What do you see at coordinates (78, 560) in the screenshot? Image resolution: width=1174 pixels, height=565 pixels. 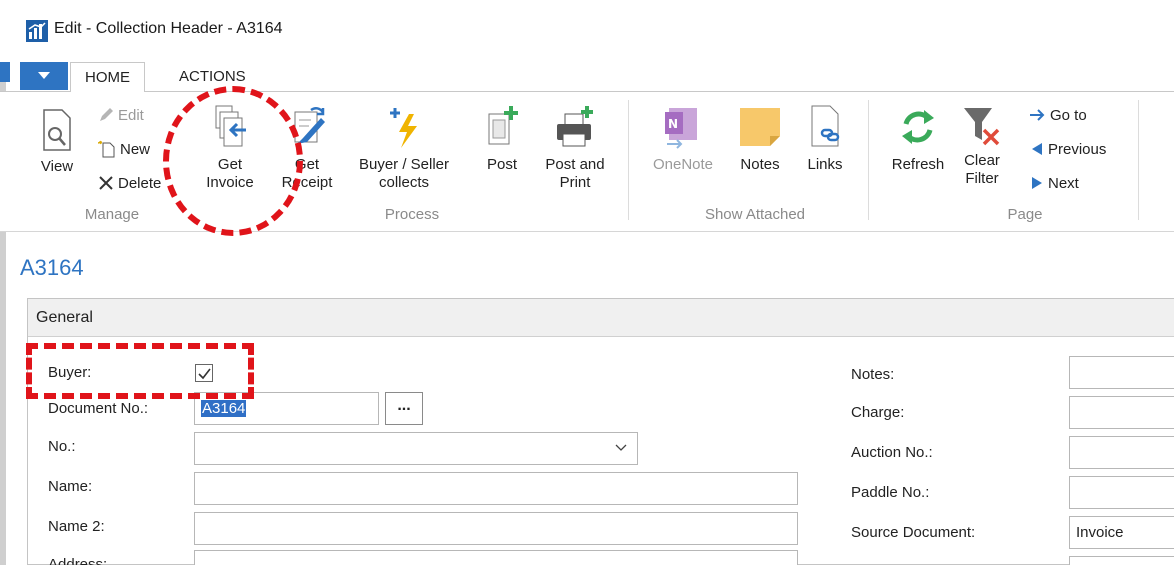 I see `address-label: Address:` at bounding box center [78, 560].